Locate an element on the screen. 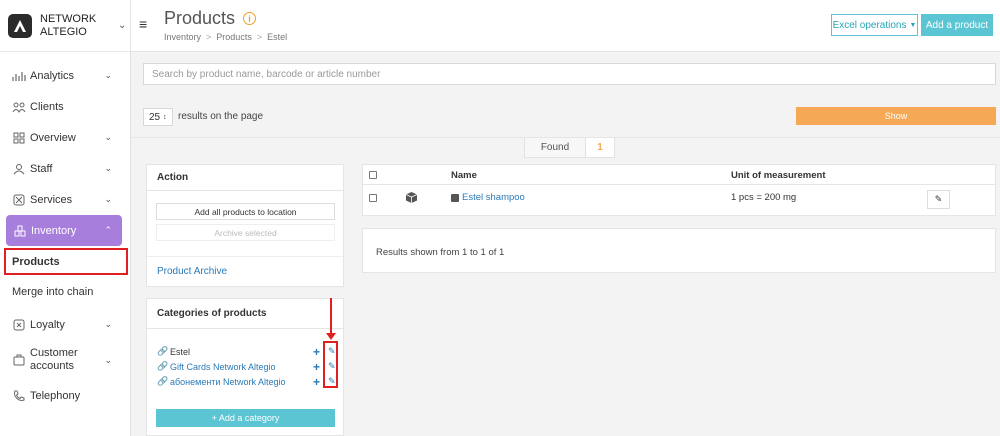 The width and height of the screenshot is (1000, 436). per-page-select: 25 ↕ is located at coordinates (158, 117).